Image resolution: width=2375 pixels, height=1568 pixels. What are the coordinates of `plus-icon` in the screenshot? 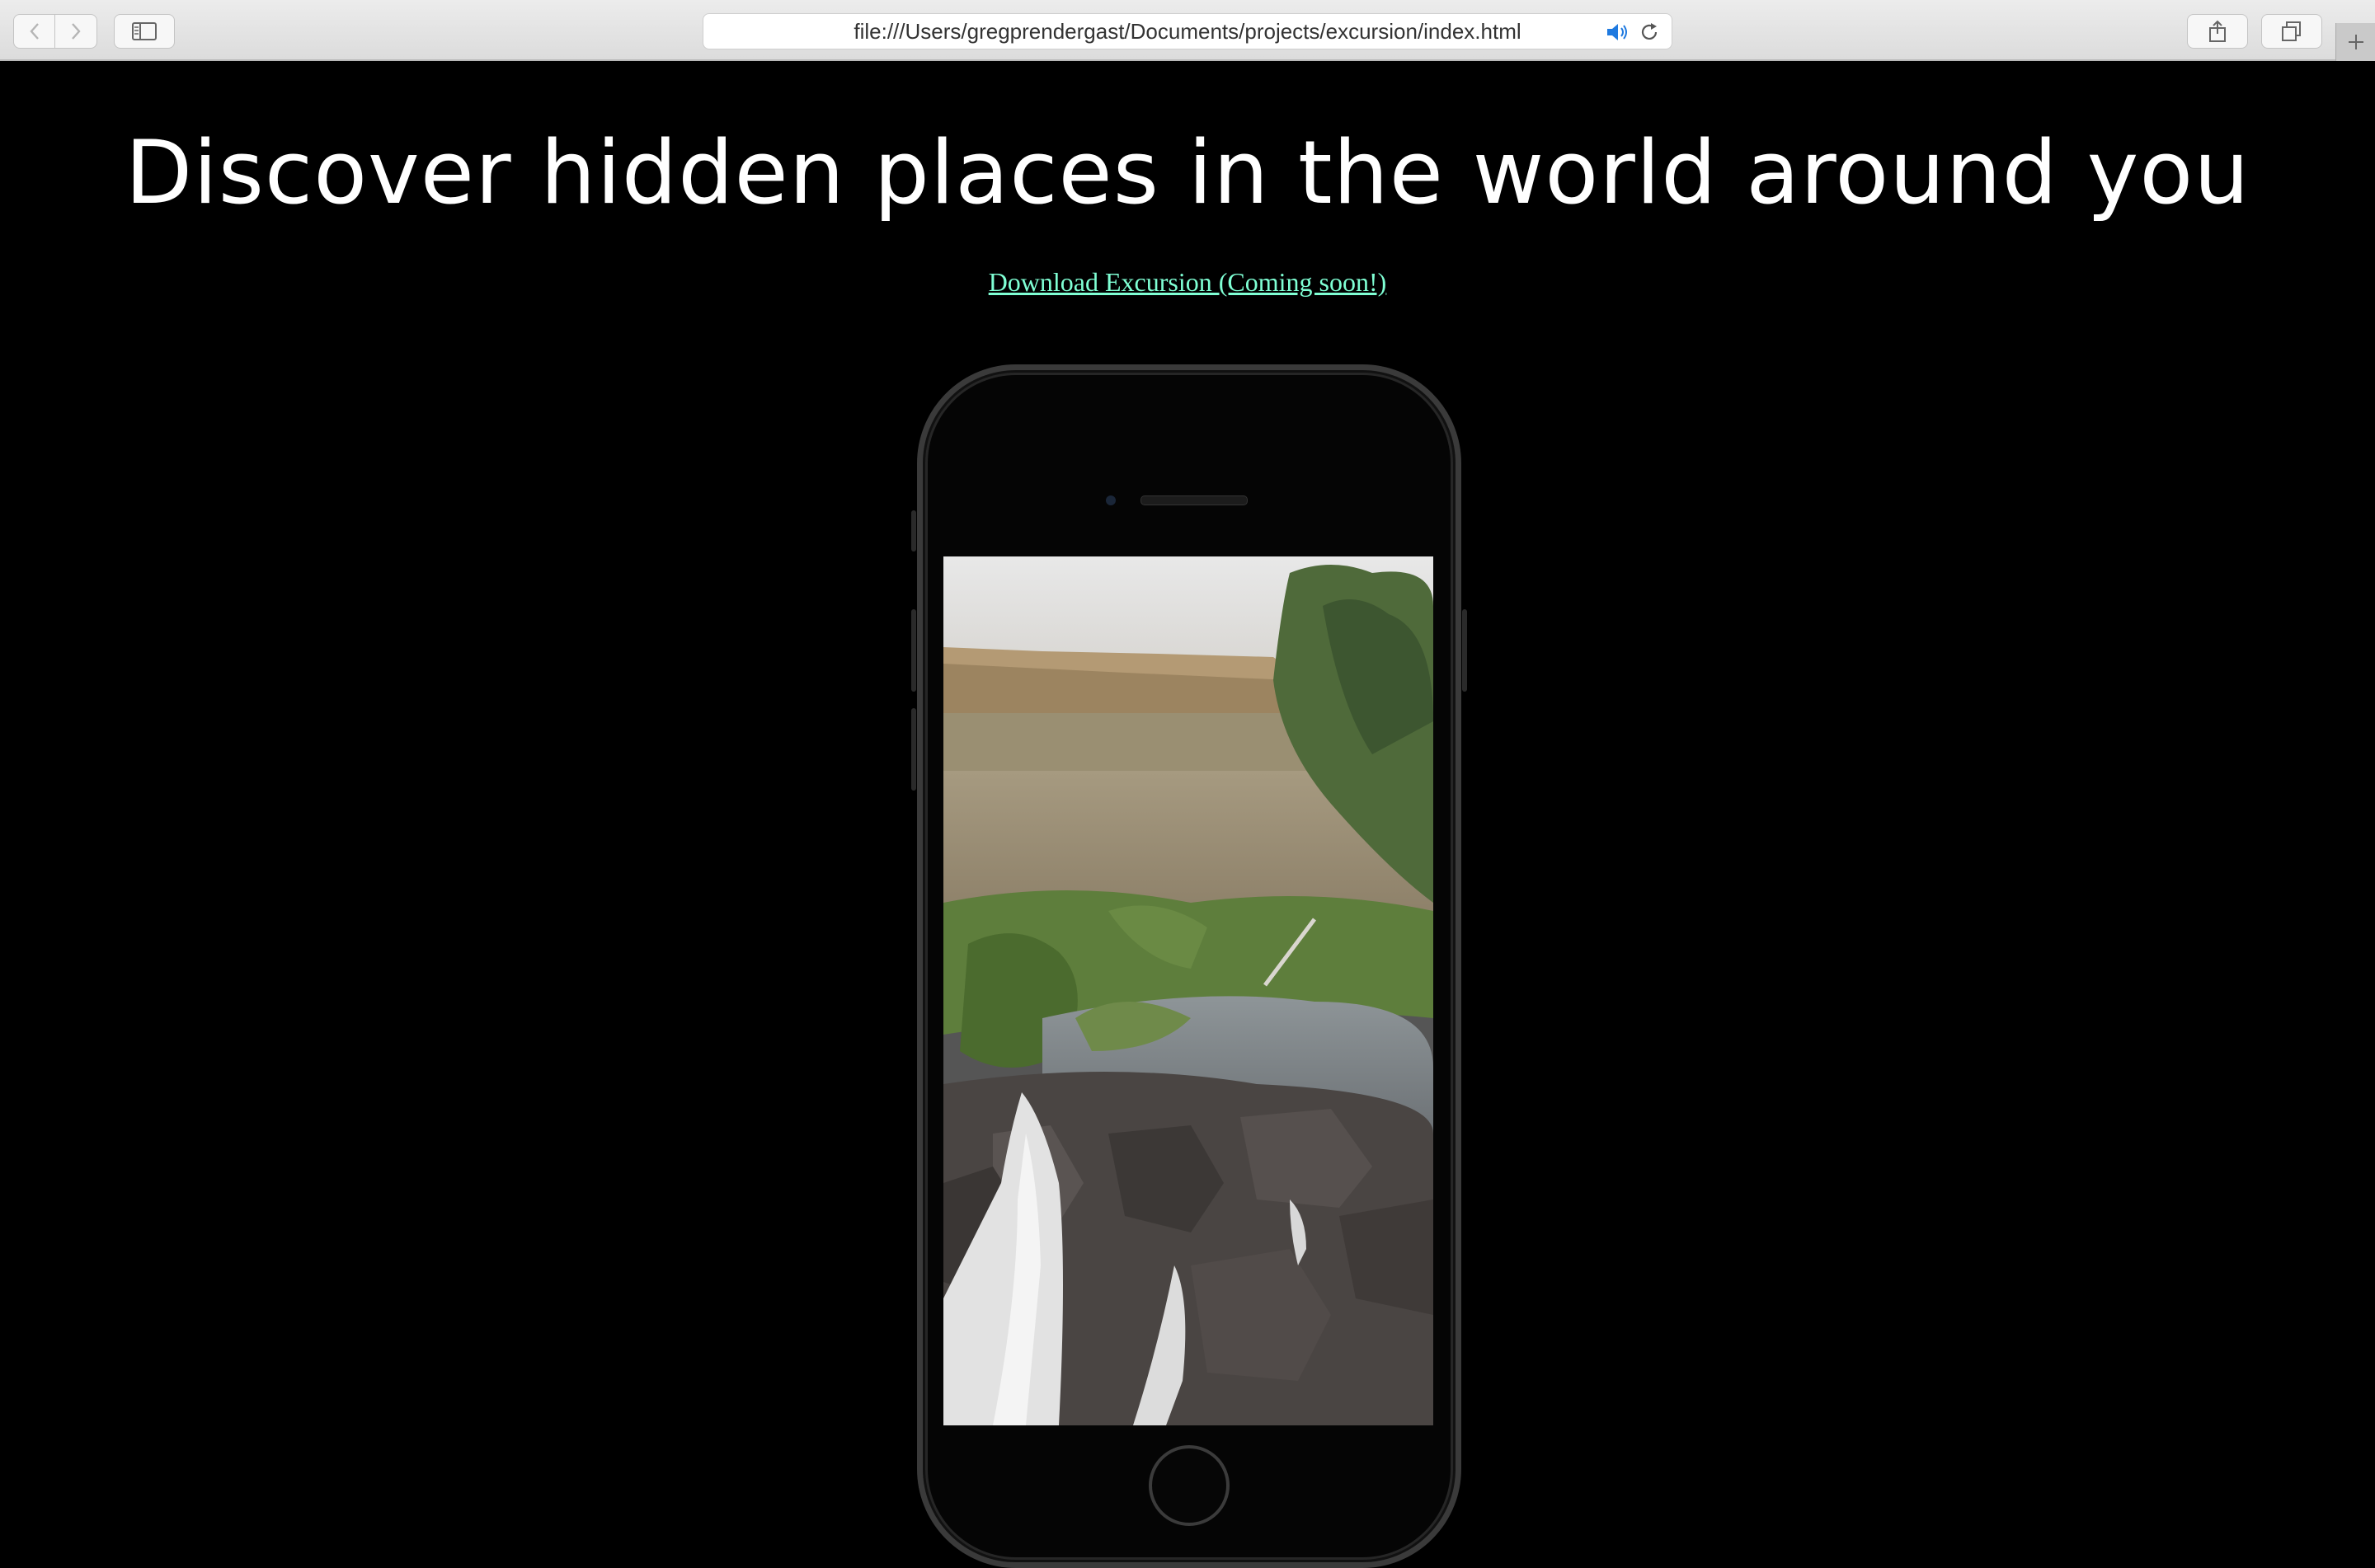 It's located at (2355, 42).